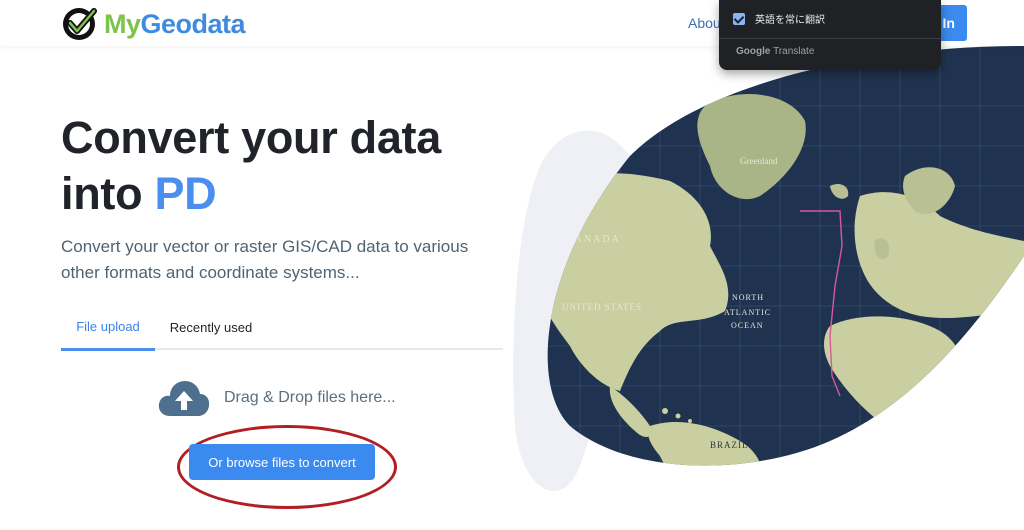  I want to click on logo-check-icon, so click(80, 24).